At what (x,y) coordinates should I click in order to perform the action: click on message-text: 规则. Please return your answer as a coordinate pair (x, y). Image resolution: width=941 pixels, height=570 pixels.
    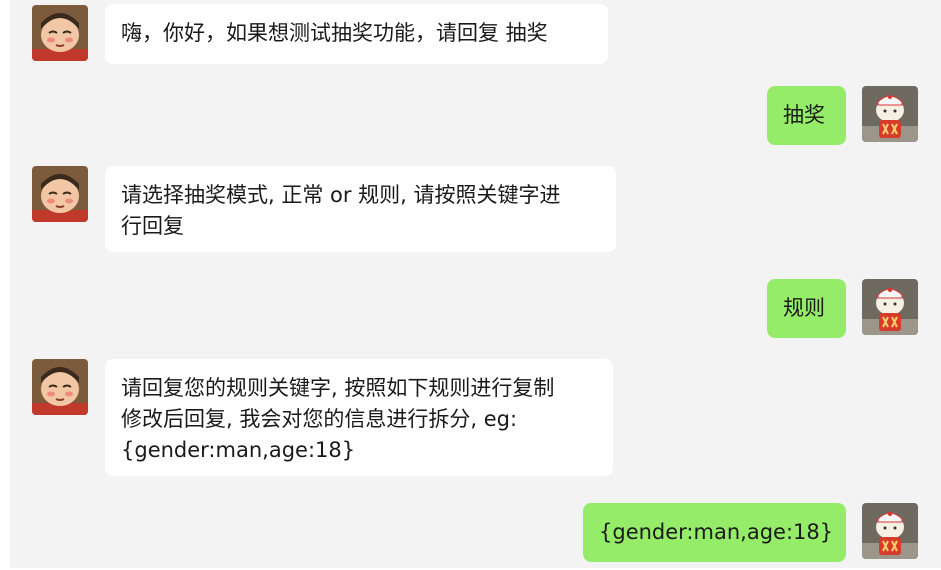
    Looking at the image, I should click on (804, 308).